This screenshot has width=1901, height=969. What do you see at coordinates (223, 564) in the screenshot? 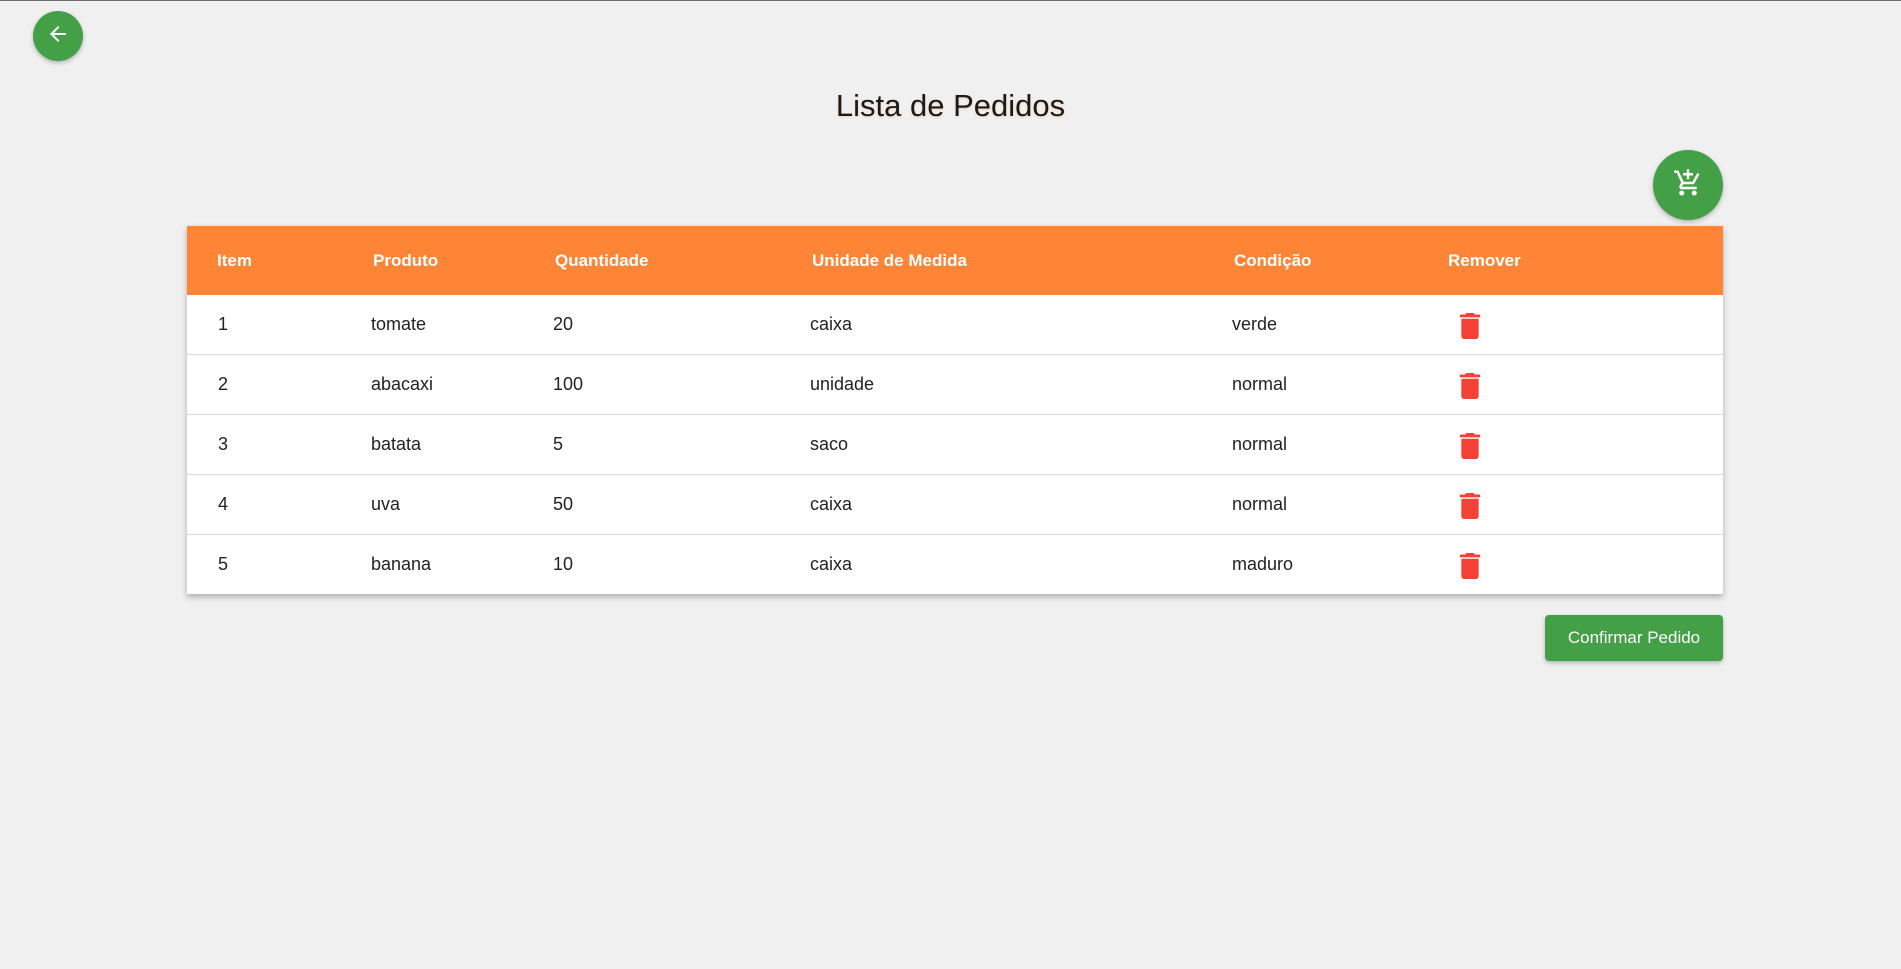
I see `cell-item: 5` at bounding box center [223, 564].